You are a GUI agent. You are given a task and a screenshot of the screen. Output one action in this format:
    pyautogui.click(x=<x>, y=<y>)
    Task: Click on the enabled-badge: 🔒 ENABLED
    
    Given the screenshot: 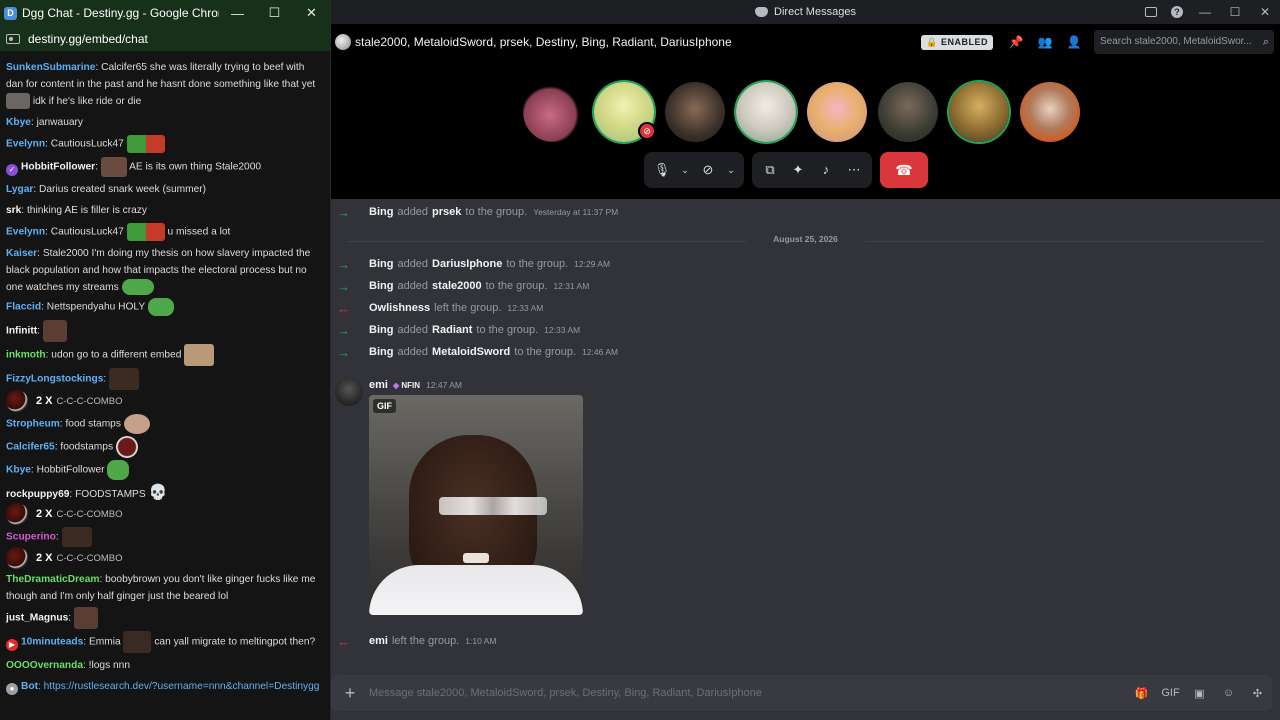 What is the action you would take?
    pyautogui.click(x=957, y=42)
    